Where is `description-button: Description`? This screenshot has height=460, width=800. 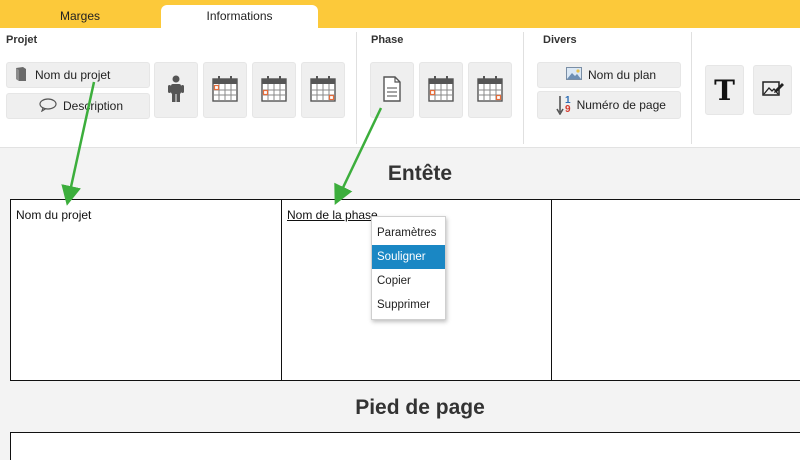 description-button: Description is located at coordinates (78, 106).